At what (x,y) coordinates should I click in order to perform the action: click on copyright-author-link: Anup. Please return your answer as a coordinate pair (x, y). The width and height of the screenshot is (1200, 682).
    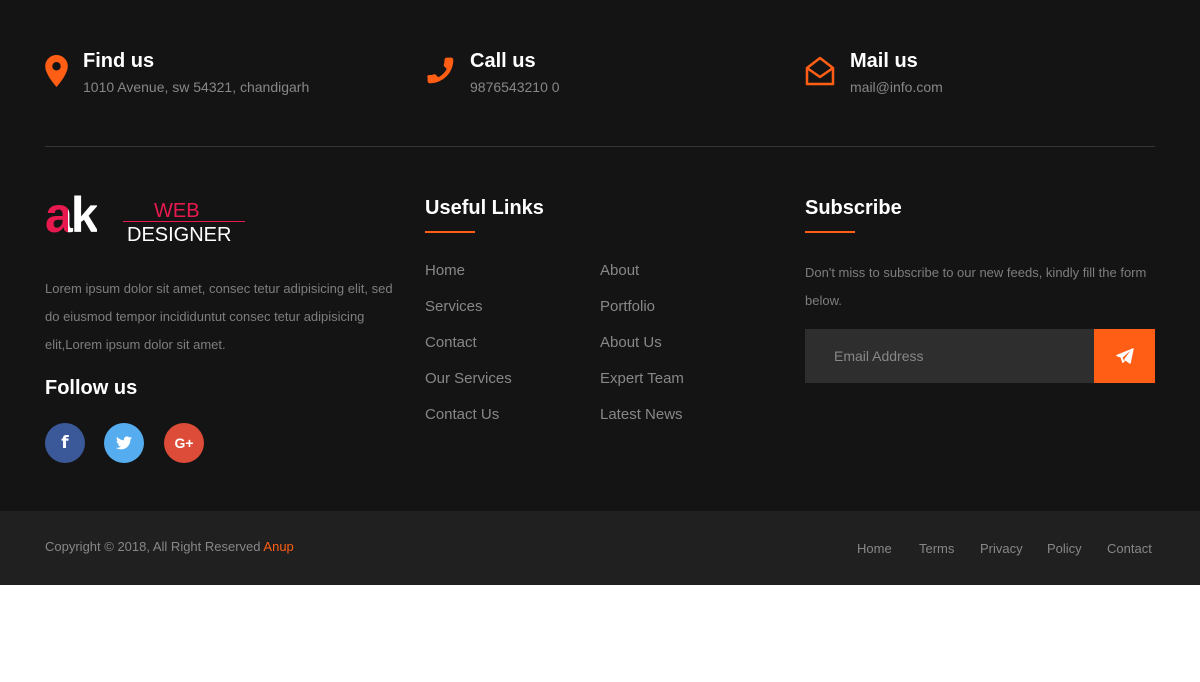
    Looking at the image, I should click on (278, 546).